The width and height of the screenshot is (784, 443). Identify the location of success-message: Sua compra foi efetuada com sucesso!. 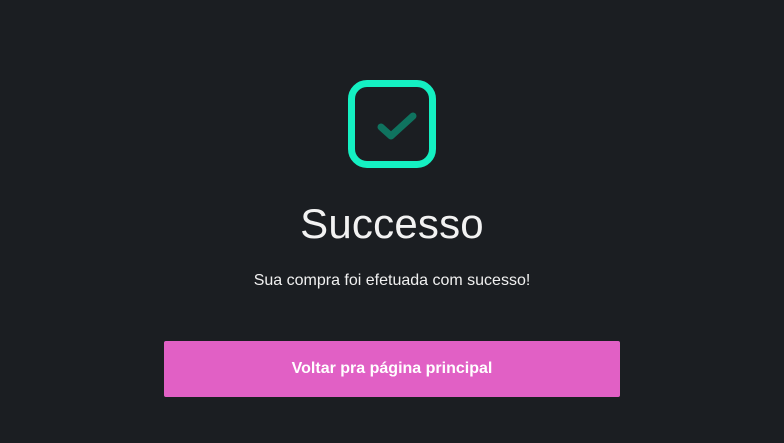
(392, 280).